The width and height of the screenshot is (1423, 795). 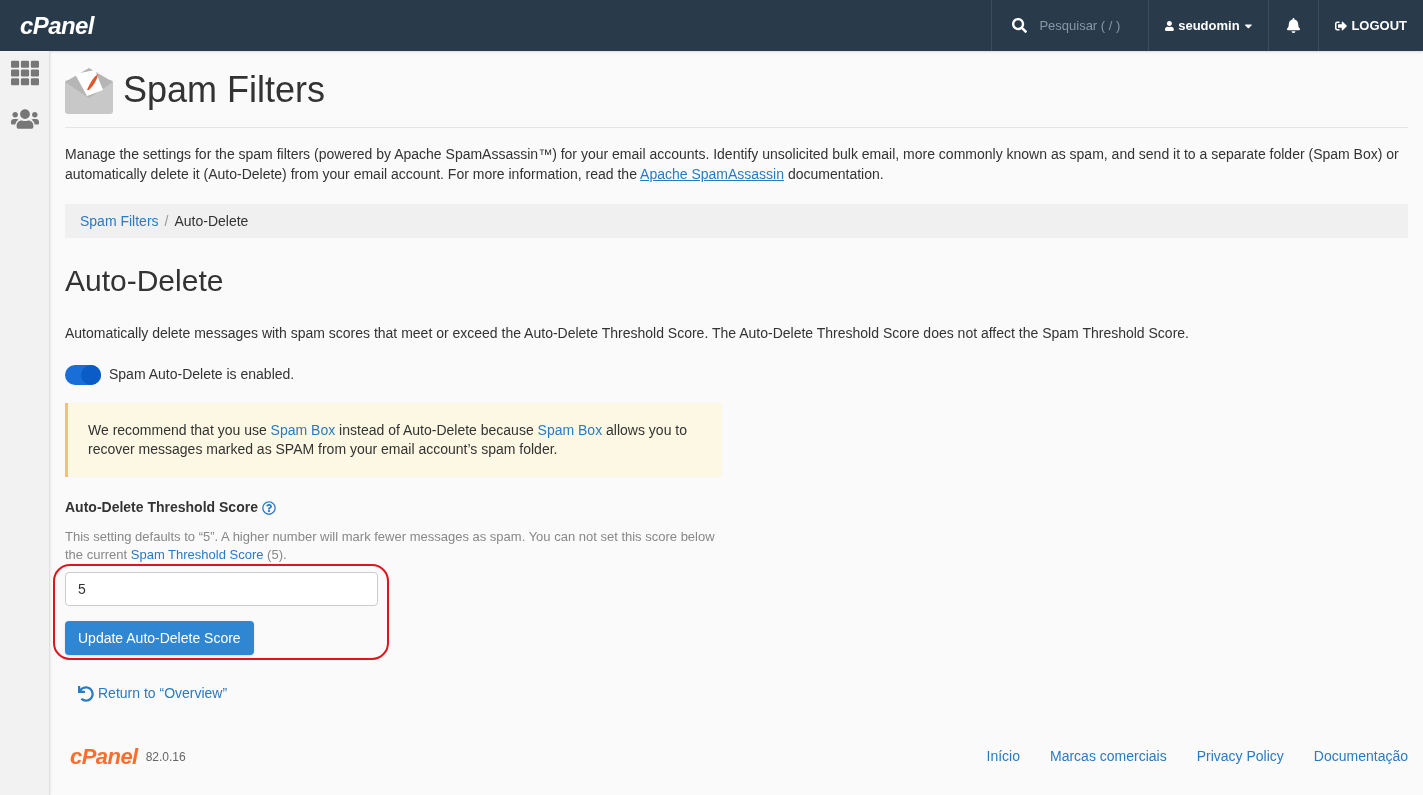 I want to click on user-icon, so click(x=1170, y=25).